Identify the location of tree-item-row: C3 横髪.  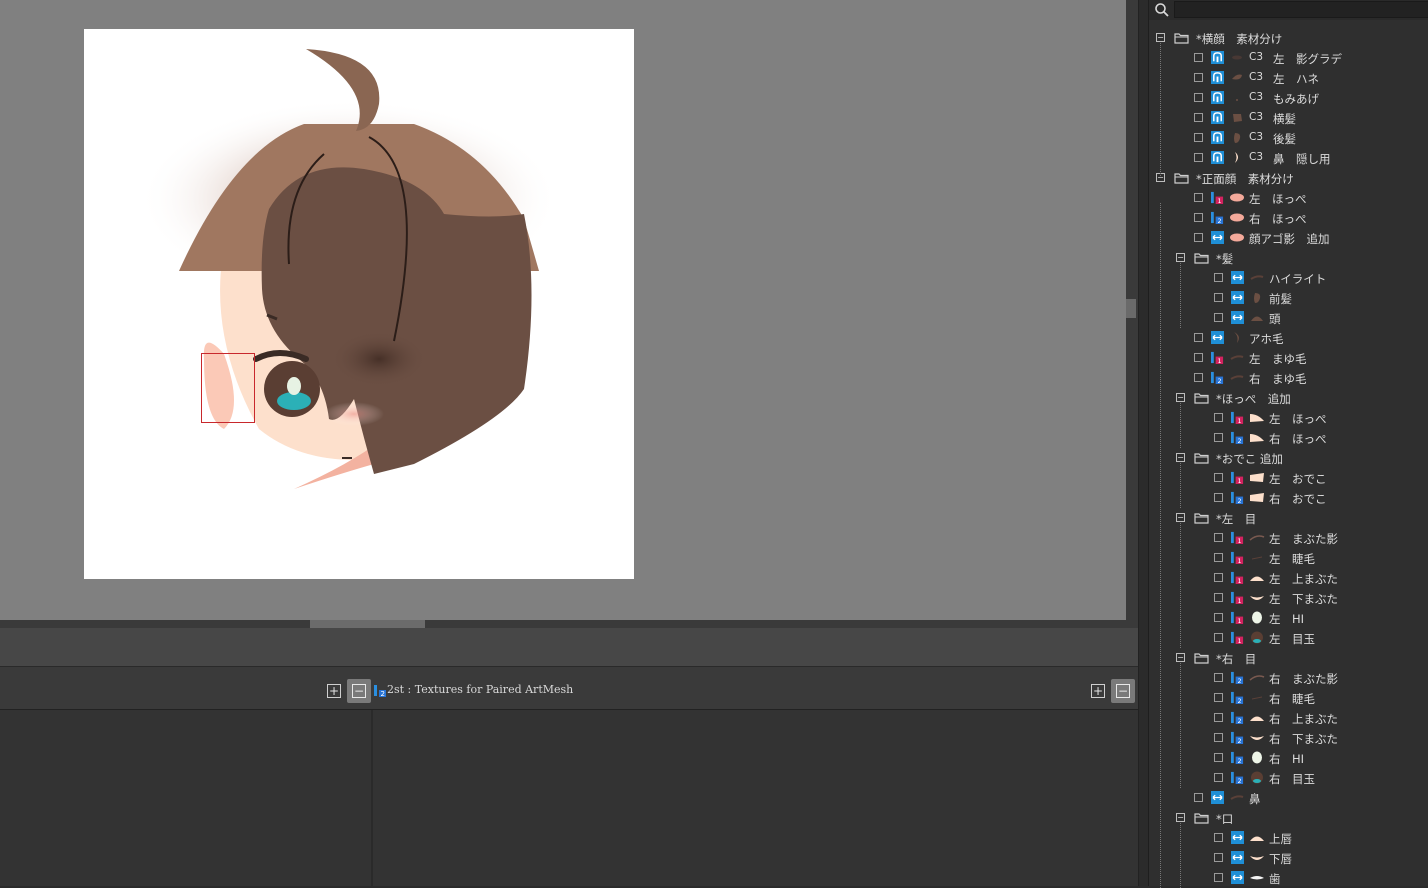
(1288, 118).